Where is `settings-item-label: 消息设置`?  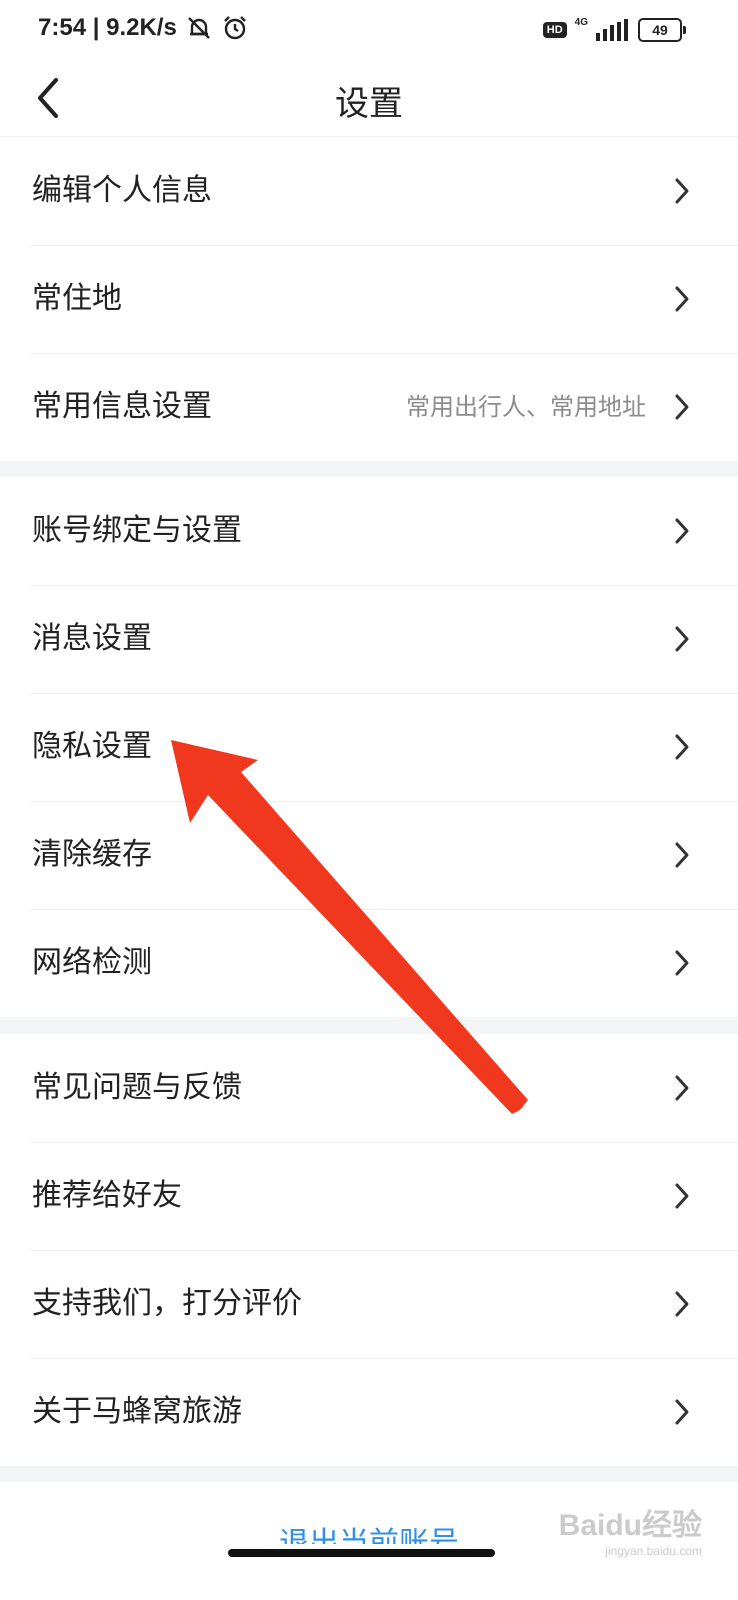 settings-item-label: 消息设置 is located at coordinates (92, 638).